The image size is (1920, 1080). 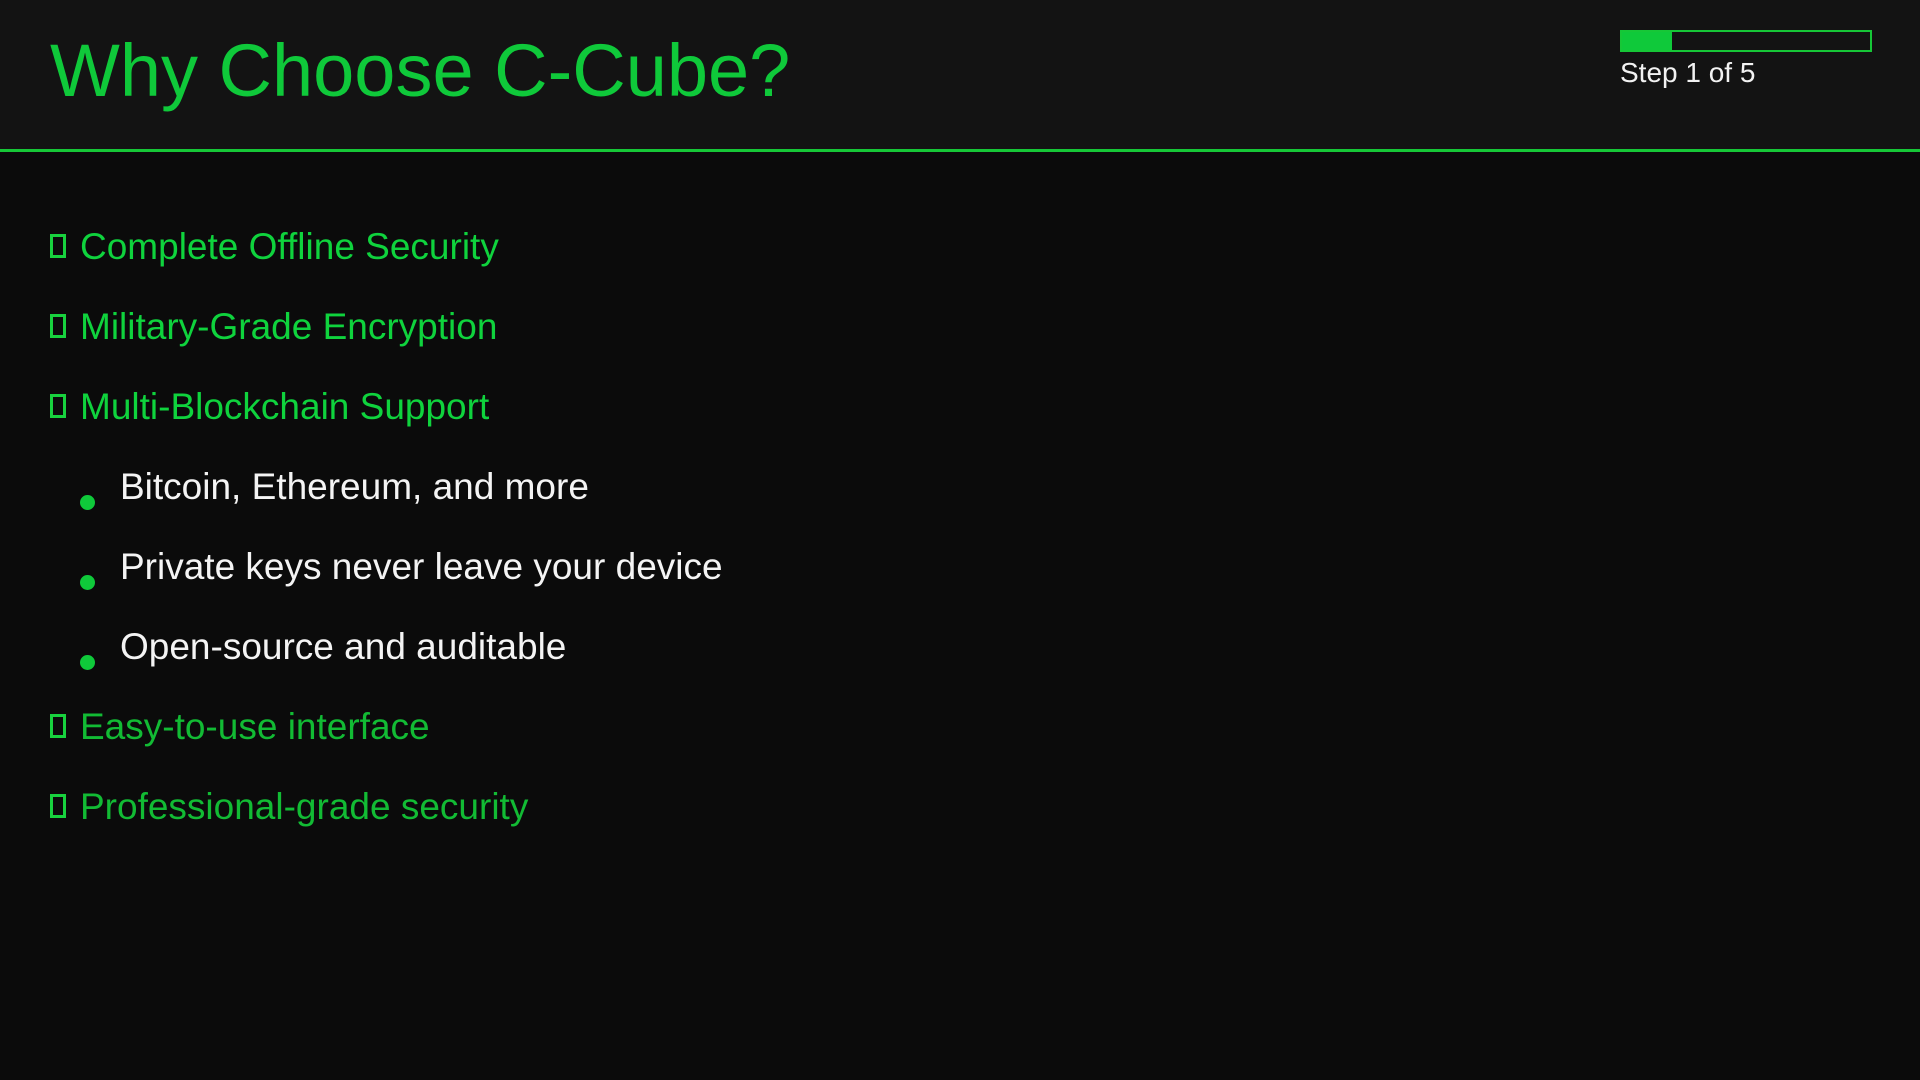 I want to click on feature-item-professional-security: Professional-grade security, so click(x=289, y=807).